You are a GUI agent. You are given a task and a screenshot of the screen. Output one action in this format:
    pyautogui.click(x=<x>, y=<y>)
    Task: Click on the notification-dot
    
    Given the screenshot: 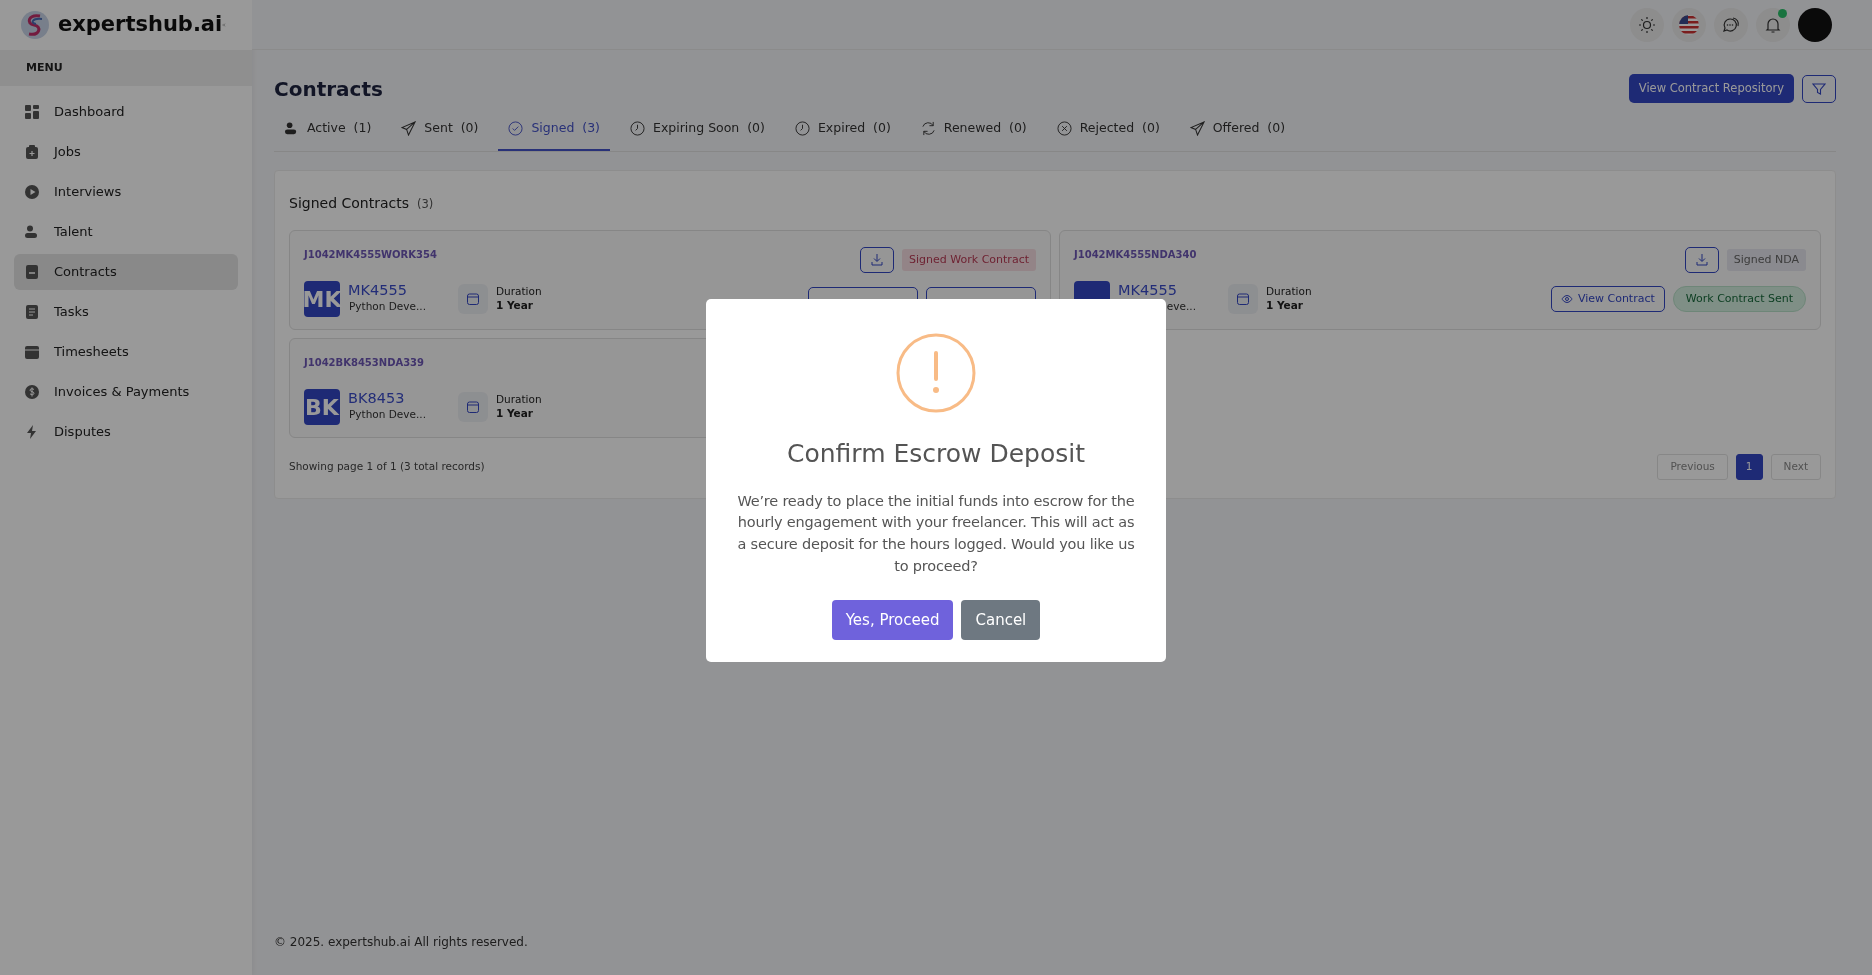 What is the action you would take?
    pyautogui.click(x=1782, y=13)
    